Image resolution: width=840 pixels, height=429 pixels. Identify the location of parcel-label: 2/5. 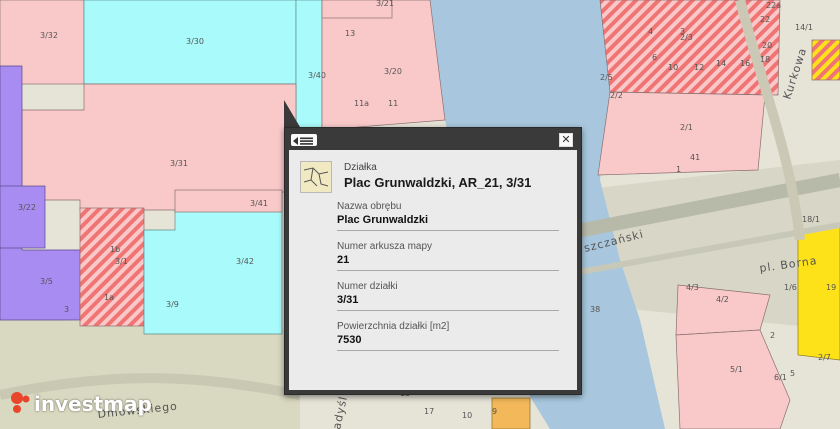
(606, 77).